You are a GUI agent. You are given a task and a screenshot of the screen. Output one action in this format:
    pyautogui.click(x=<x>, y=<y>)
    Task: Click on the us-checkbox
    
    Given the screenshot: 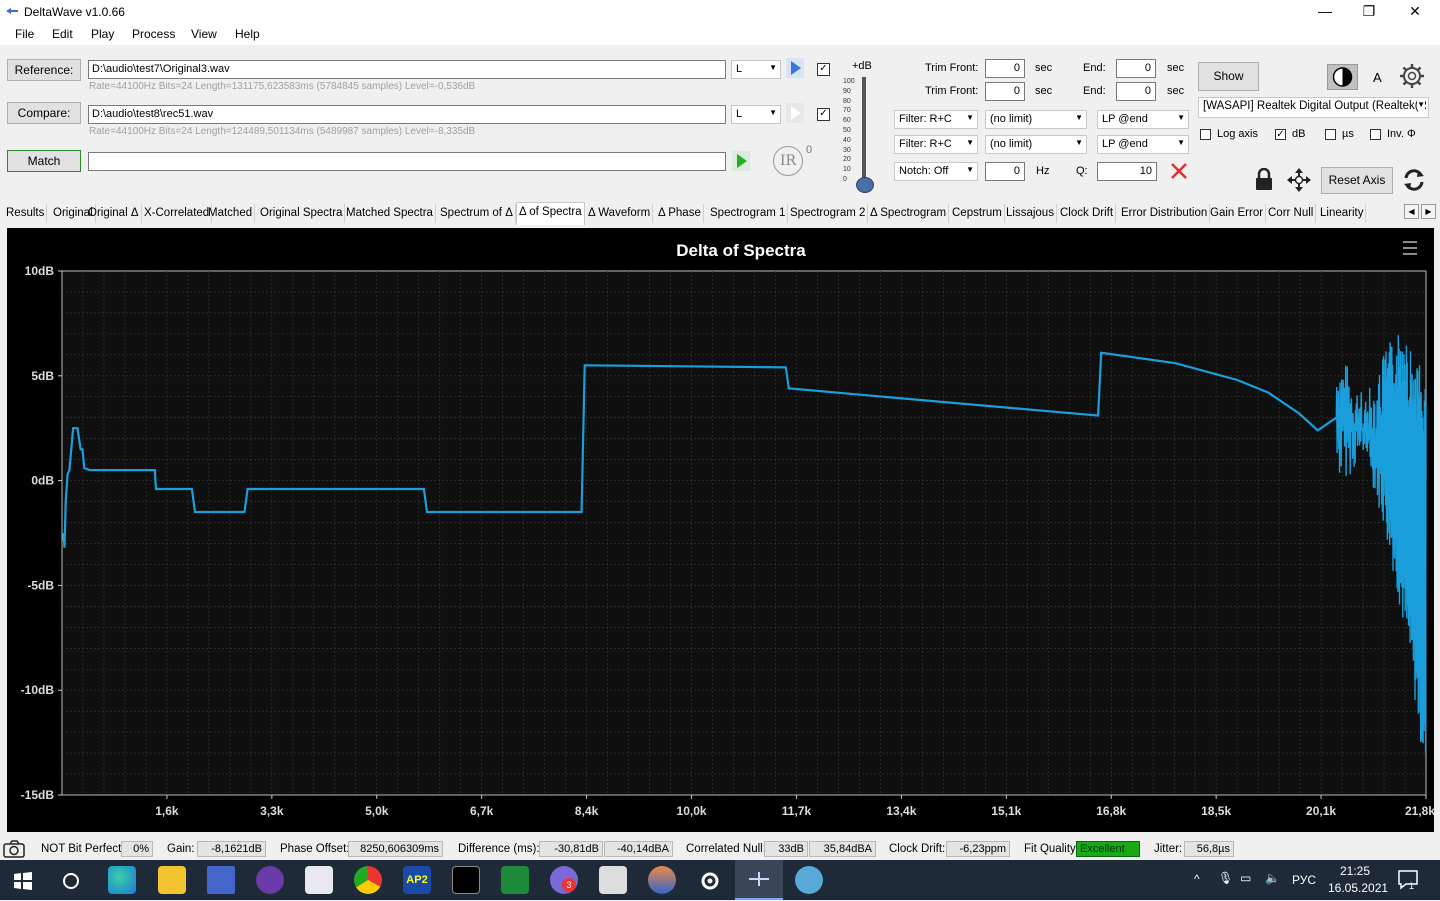 What is the action you would take?
    pyautogui.click(x=1330, y=134)
    